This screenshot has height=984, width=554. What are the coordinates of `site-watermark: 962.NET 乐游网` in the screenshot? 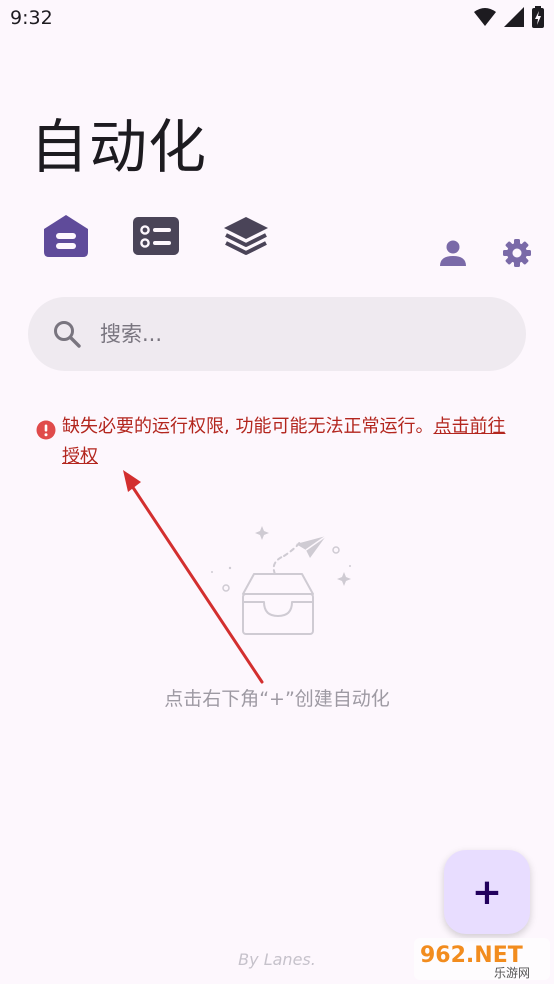 It's located at (482, 959).